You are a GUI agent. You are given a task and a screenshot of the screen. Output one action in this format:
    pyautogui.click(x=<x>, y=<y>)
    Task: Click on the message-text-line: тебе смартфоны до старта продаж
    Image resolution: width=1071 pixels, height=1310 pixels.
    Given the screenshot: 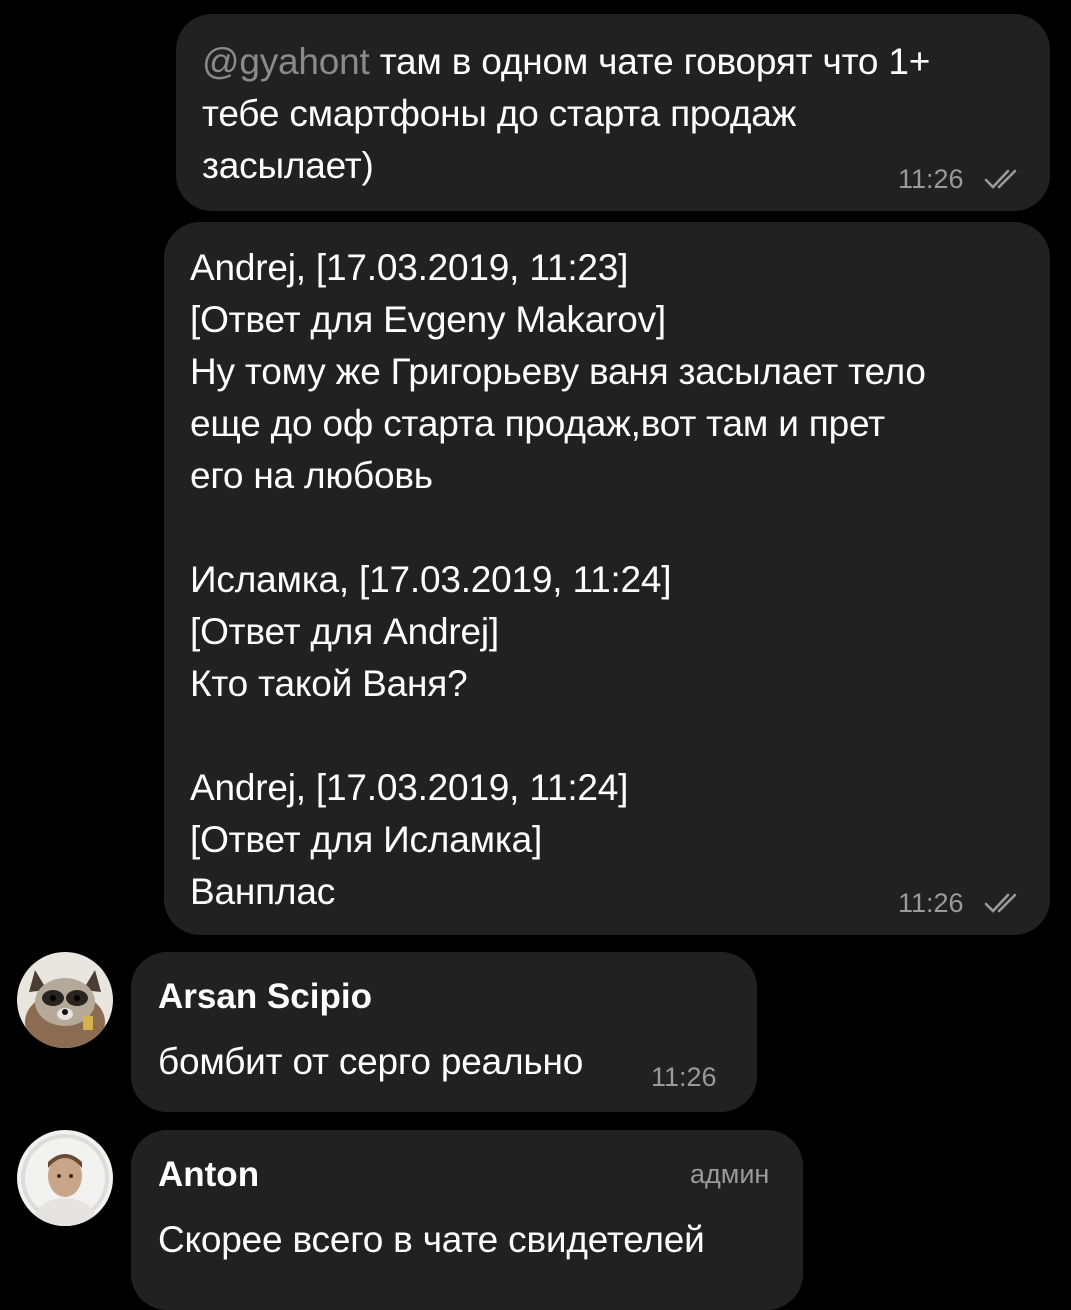 What is the action you would take?
    pyautogui.click(x=499, y=113)
    